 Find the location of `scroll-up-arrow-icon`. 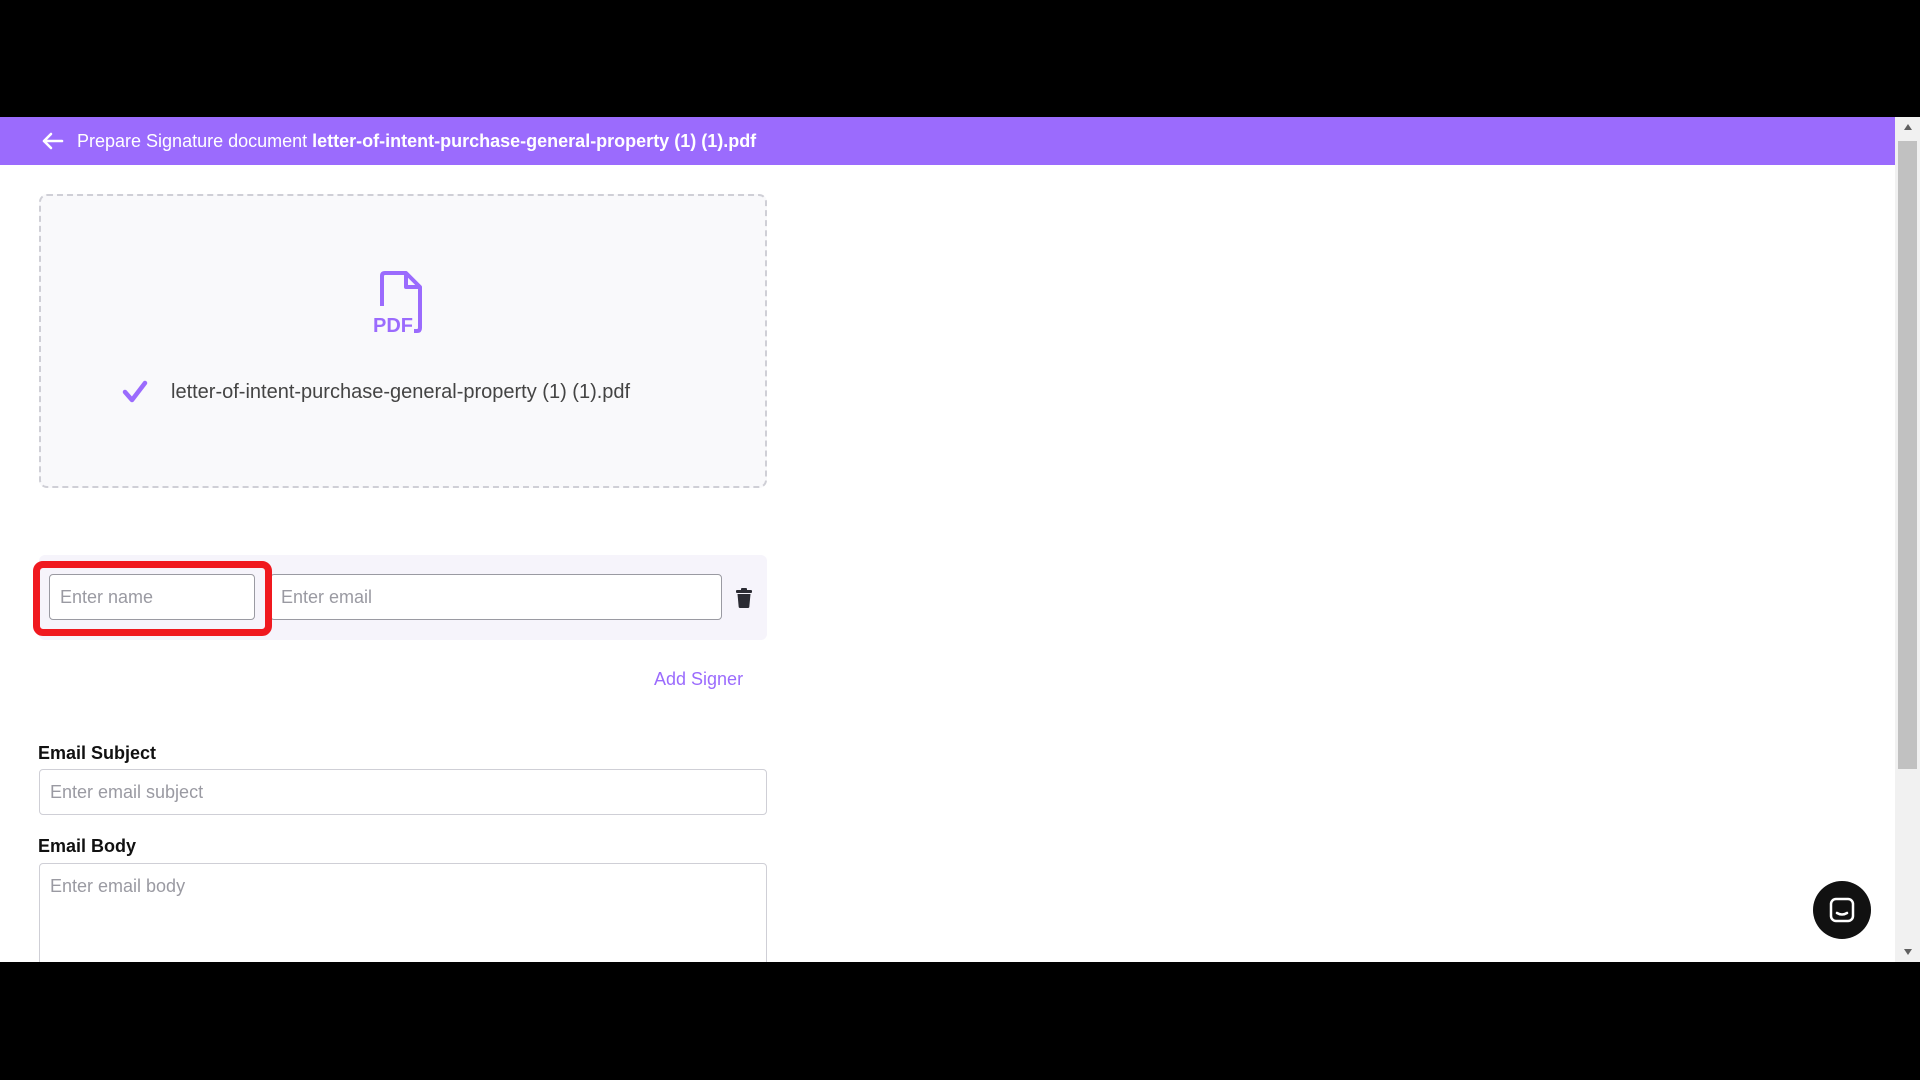

scroll-up-arrow-icon is located at coordinates (1907, 127).